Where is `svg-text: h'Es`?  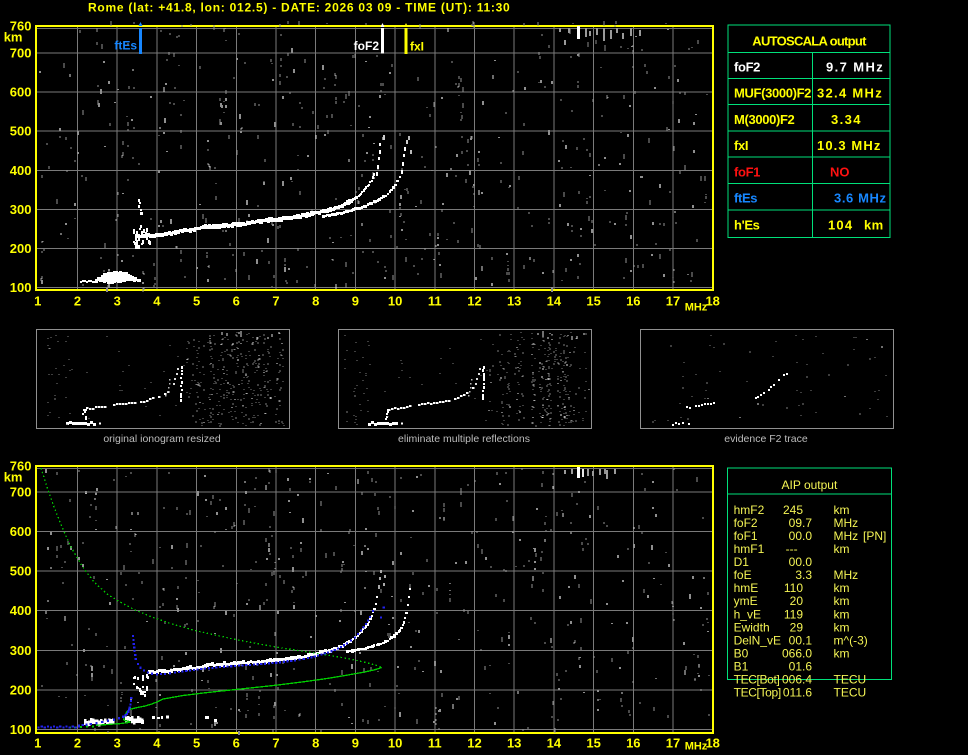 svg-text: h'Es is located at coordinates (747, 225).